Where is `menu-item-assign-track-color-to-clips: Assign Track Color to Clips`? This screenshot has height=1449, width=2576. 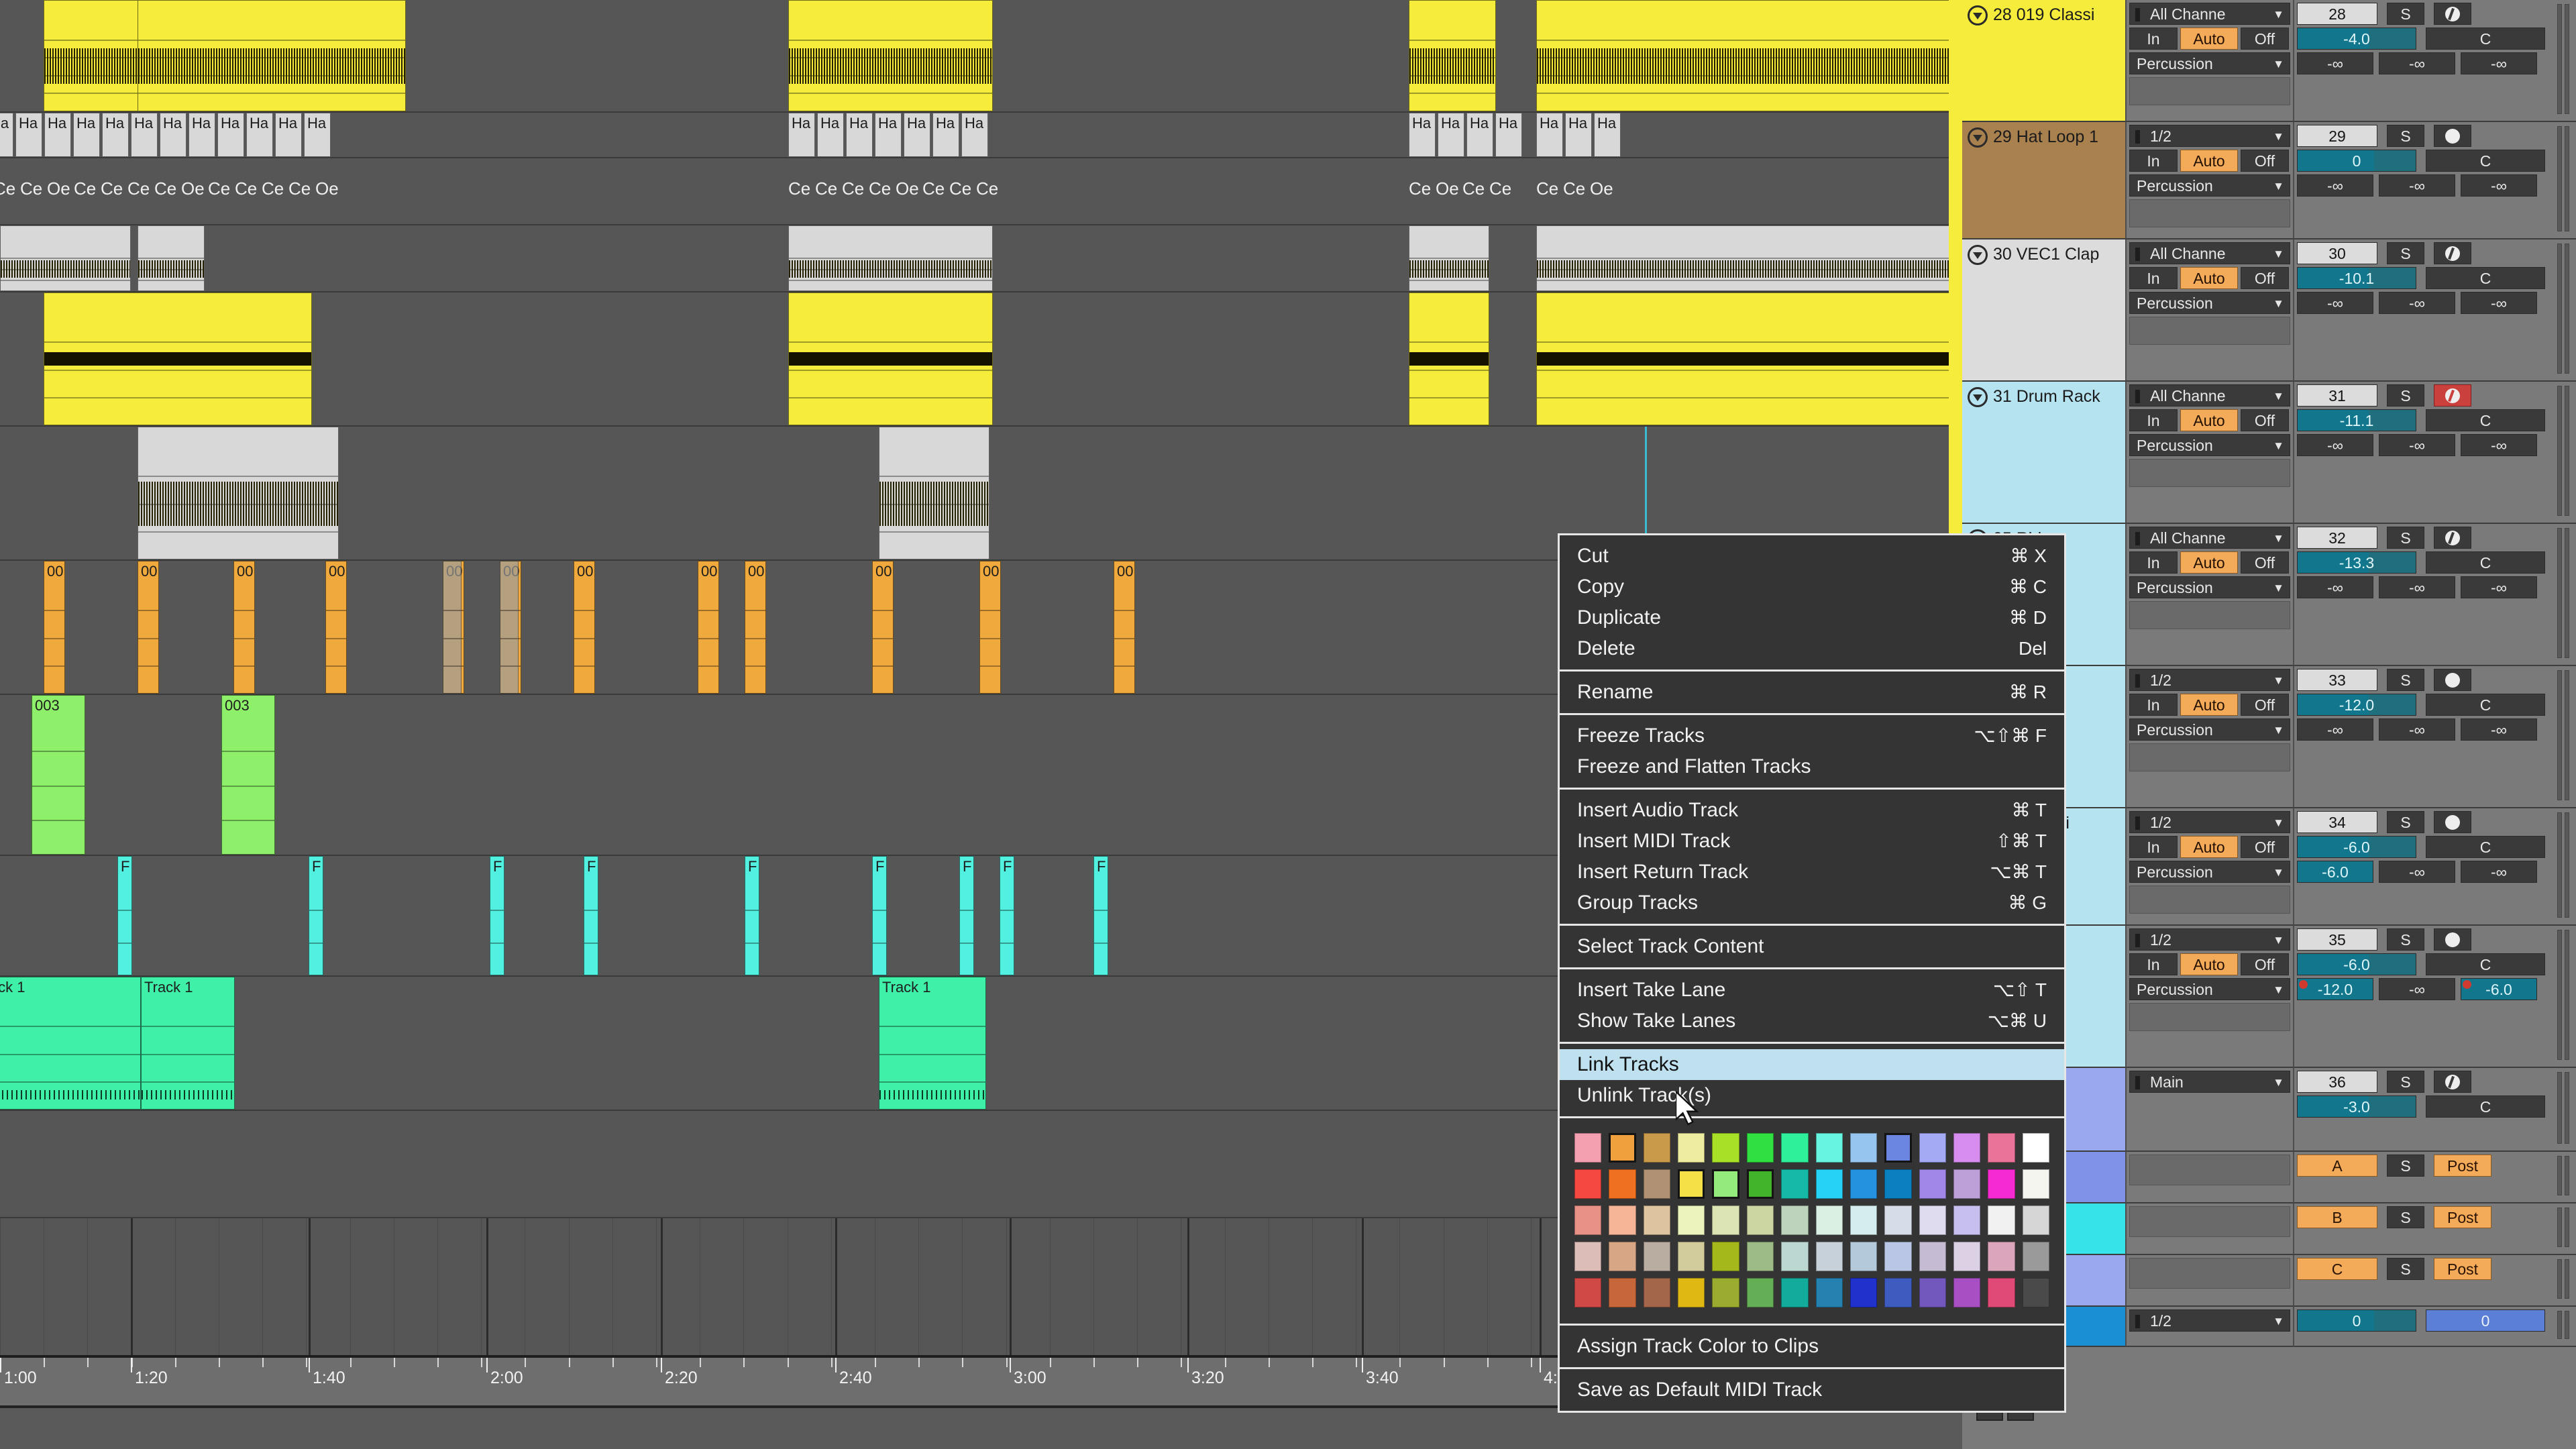
menu-item-assign-track-color-to-clips: Assign Track Color to Clips is located at coordinates (1812, 1346).